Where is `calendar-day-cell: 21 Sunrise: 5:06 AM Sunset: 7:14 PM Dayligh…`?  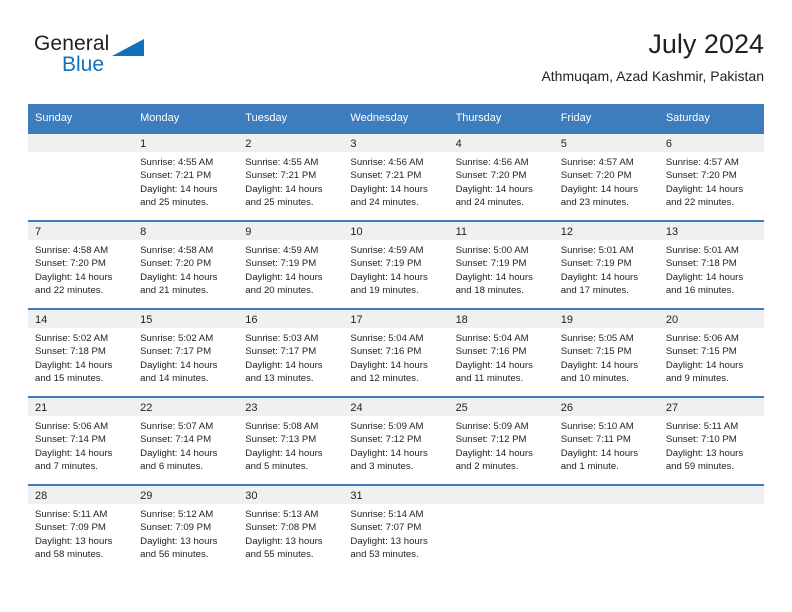
calendar-day-cell: 21 Sunrise: 5:06 AM Sunset: 7:14 PM Dayligh… is located at coordinates (81, 440).